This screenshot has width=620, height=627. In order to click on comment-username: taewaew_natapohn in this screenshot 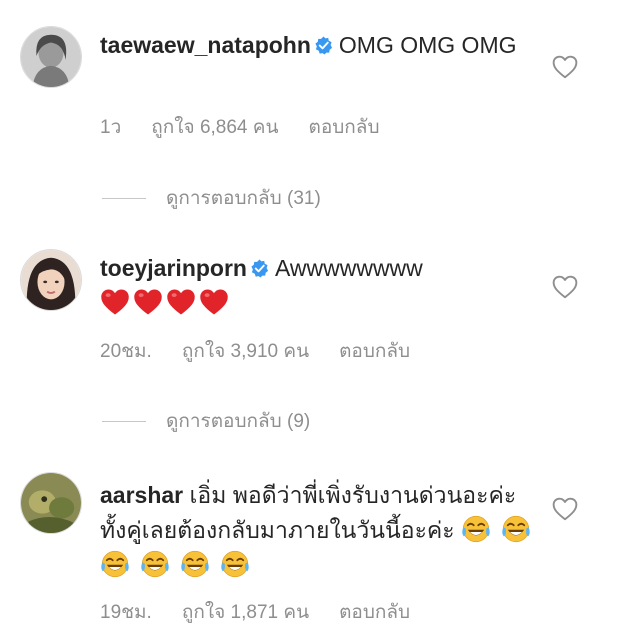, I will do `click(205, 45)`.